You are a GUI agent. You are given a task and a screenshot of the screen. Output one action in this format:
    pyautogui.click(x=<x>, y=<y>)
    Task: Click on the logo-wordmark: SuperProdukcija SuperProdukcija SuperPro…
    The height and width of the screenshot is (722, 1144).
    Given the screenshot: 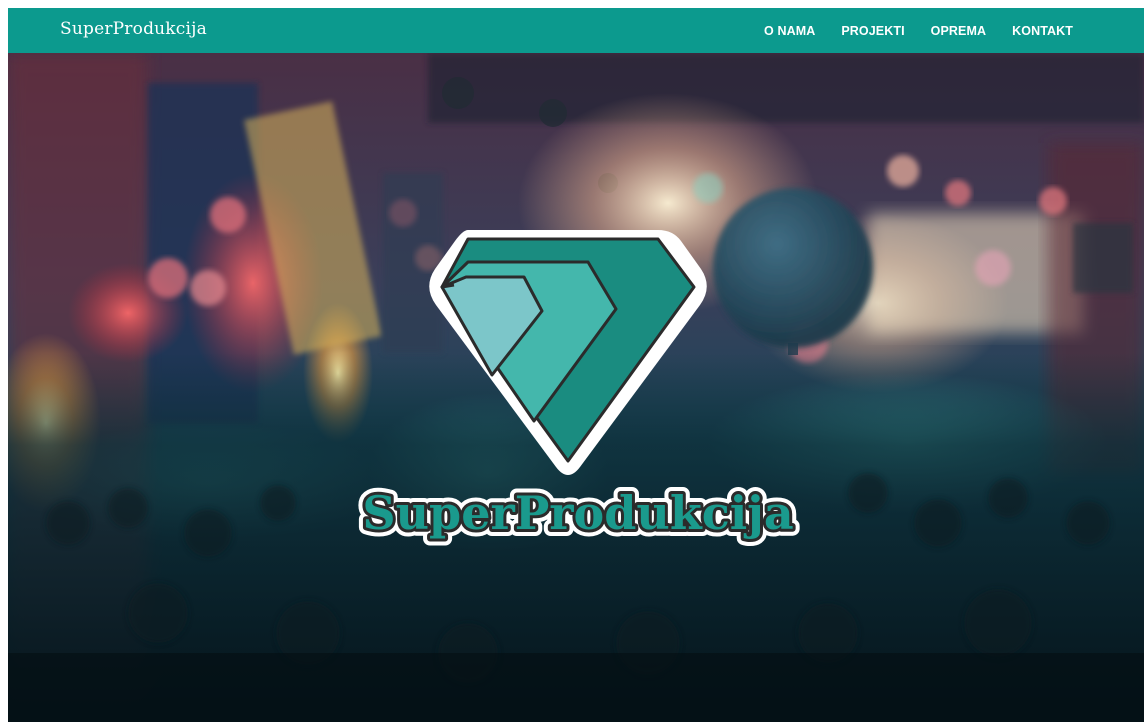 What is the action you would take?
    pyautogui.click(x=578, y=514)
    